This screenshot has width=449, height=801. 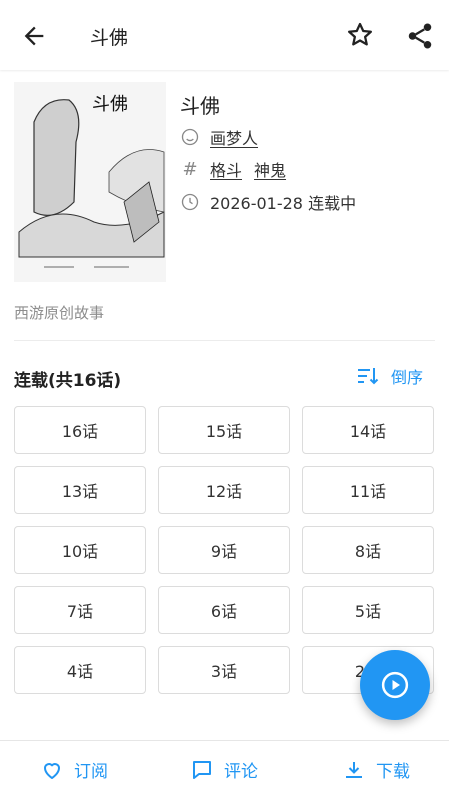 I want to click on sort-button: 倒序, so click(x=389, y=376).